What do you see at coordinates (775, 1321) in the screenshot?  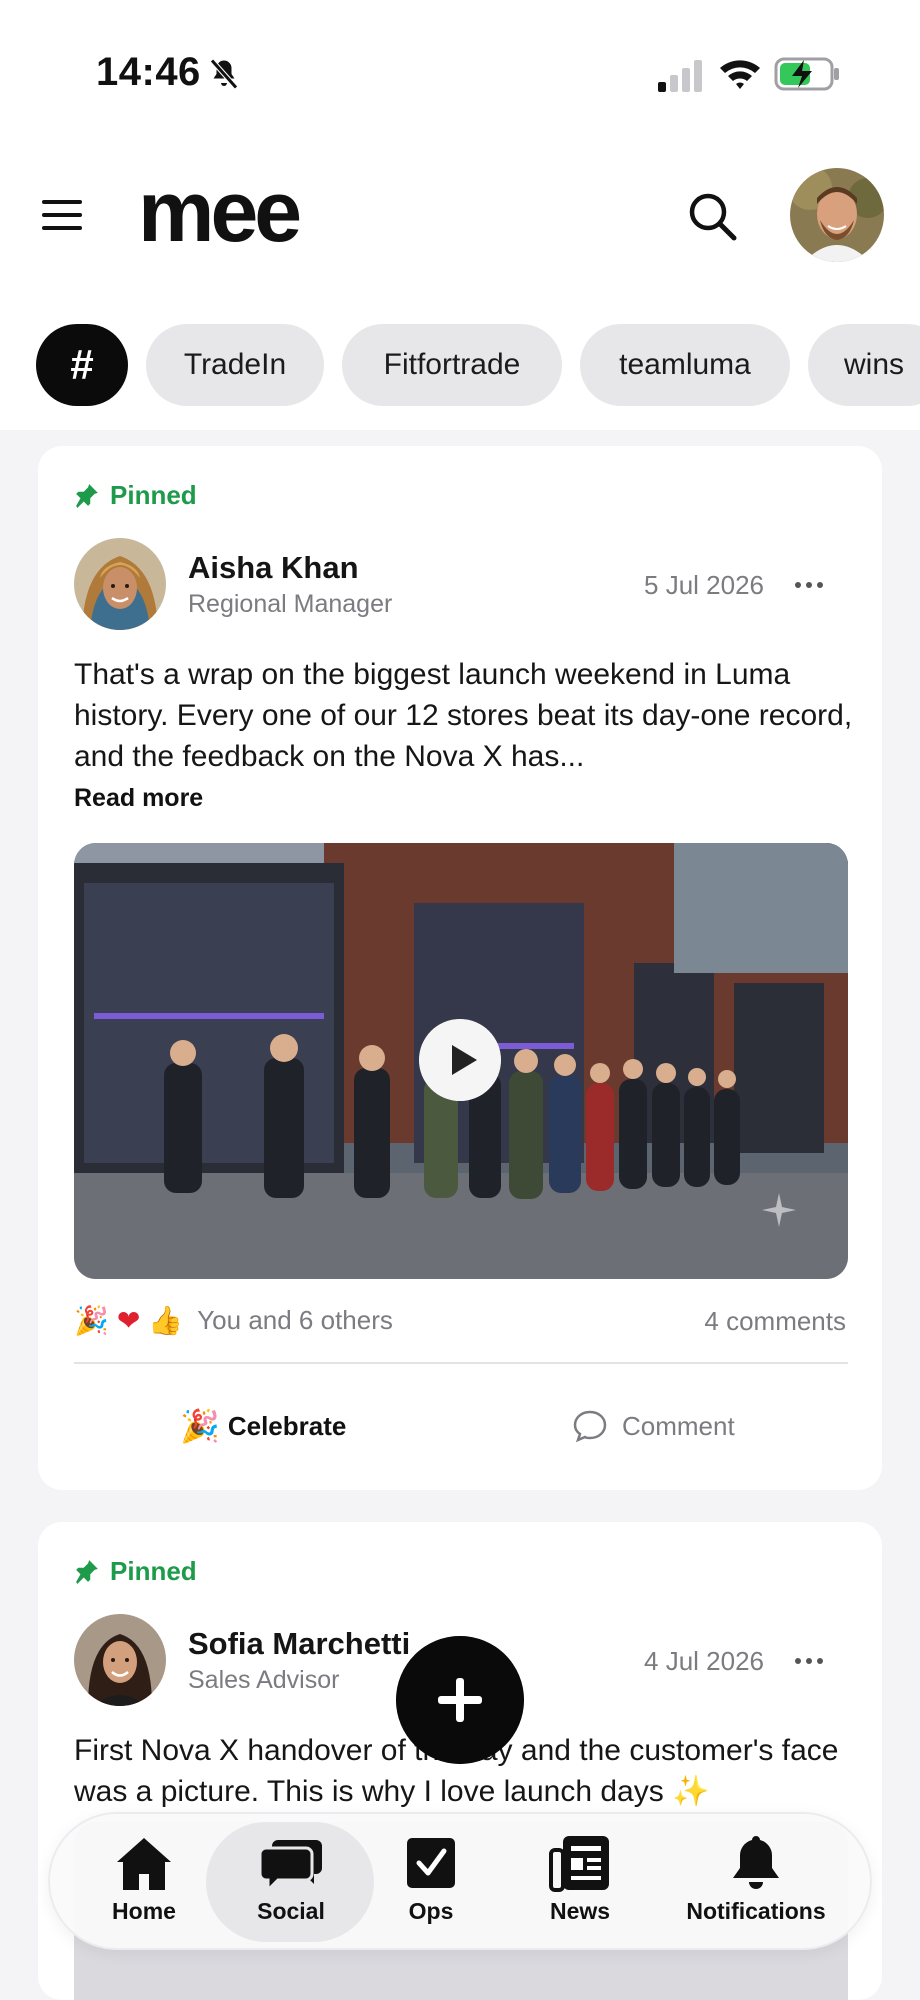 I see `comments-count: 4 comments` at bounding box center [775, 1321].